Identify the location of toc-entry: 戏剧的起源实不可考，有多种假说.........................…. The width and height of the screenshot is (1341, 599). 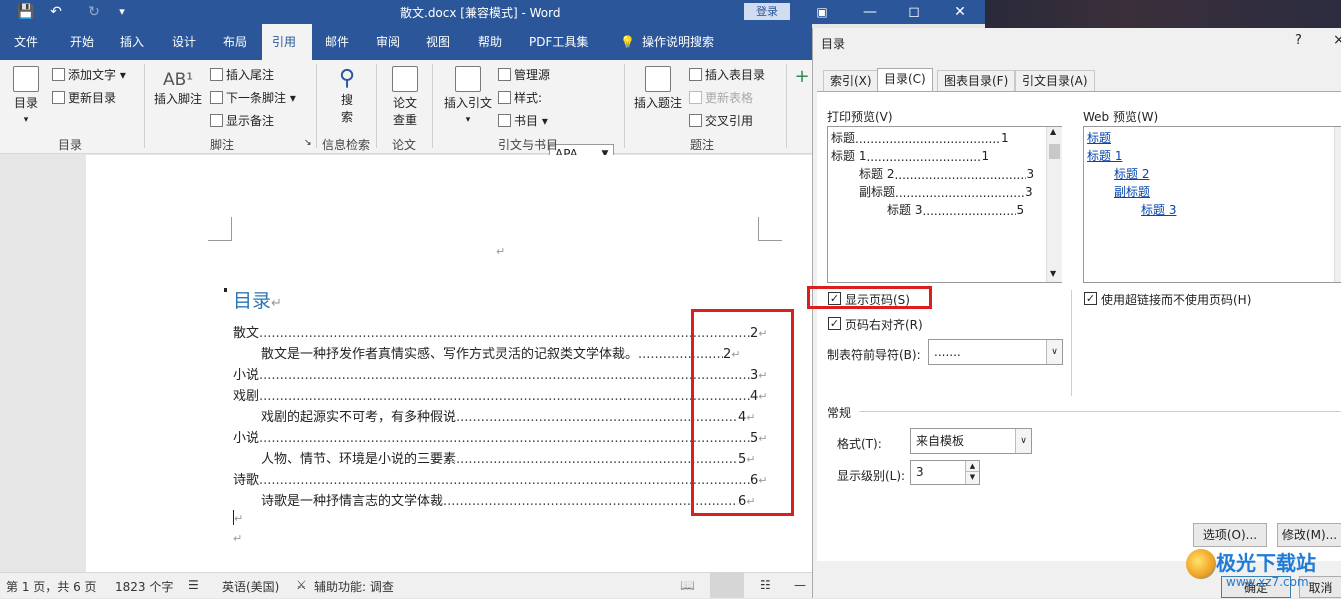
(508, 415).